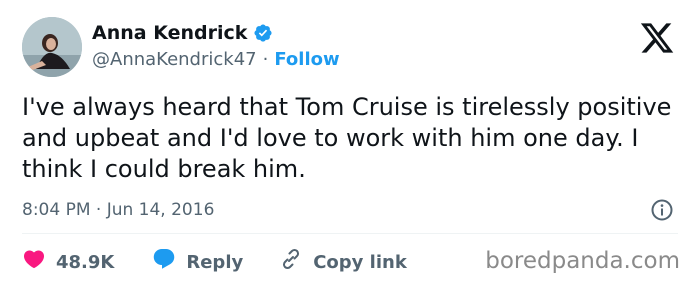  Describe the element at coordinates (291, 262) in the screenshot. I see `link-icon` at that location.